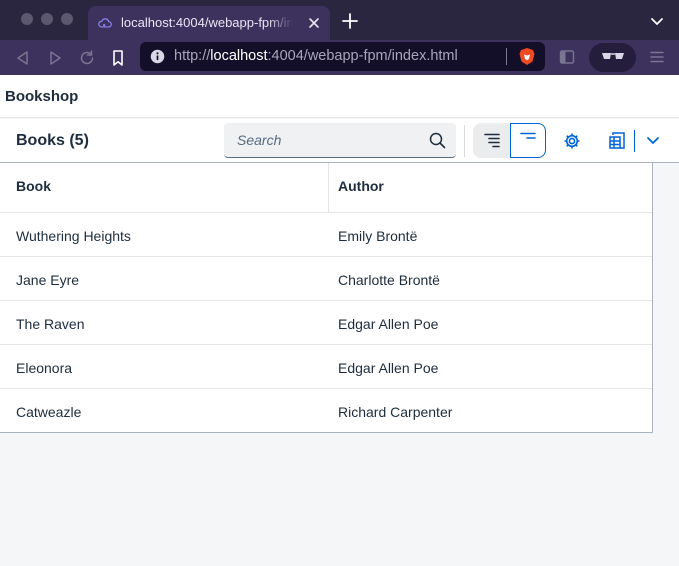  What do you see at coordinates (527, 56) in the screenshot?
I see `brave-shield-icon` at bounding box center [527, 56].